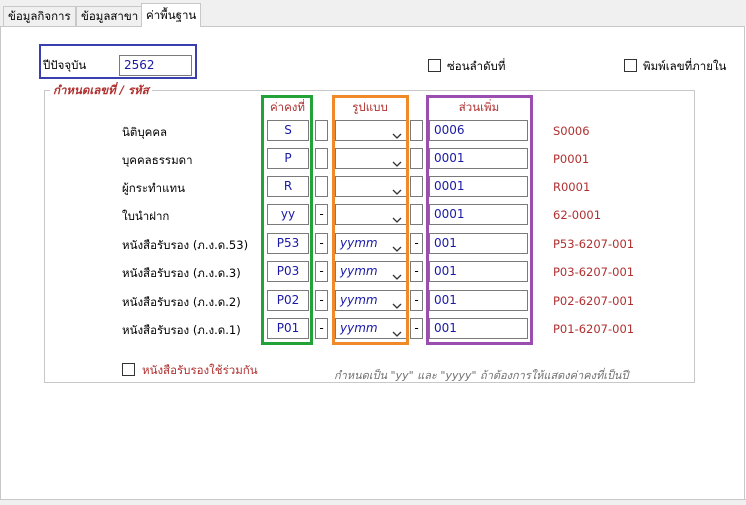 This screenshot has width=746, height=505. Describe the element at coordinates (39, 16) in the screenshot. I see `tab-business-info: ข้อมูลกิจการ` at that location.